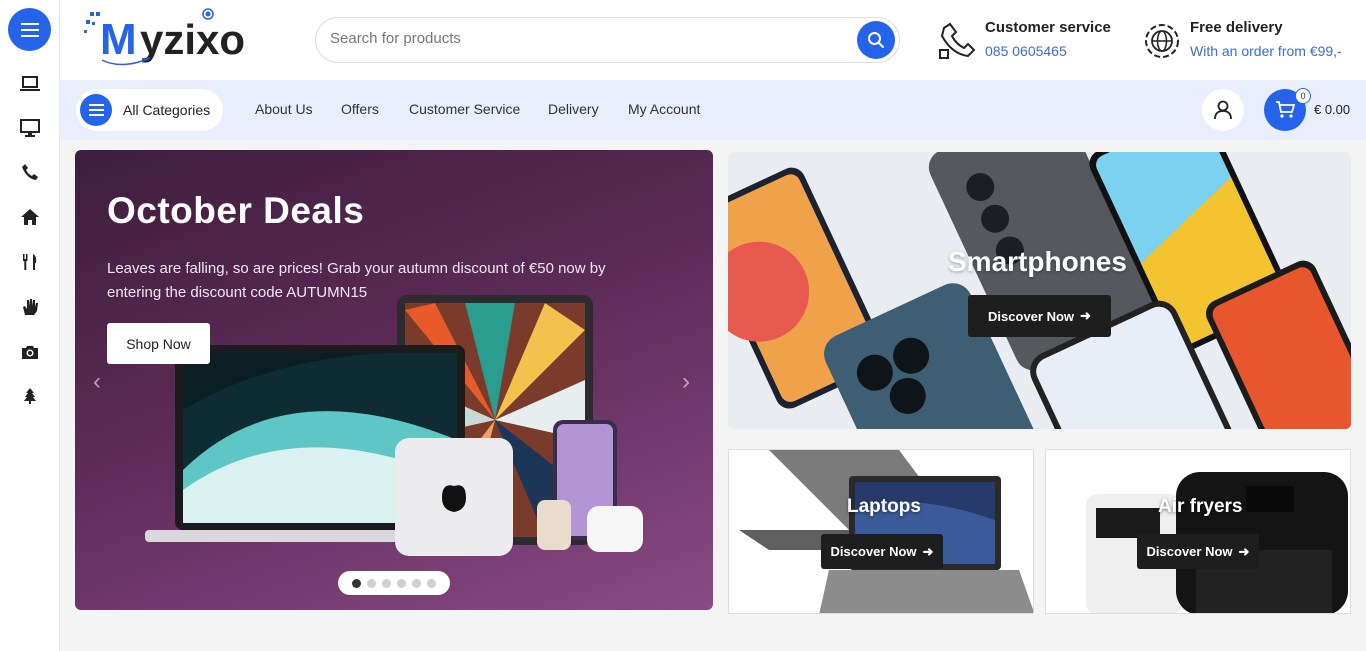  Describe the element at coordinates (1266, 51) in the screenshot. I see `delivery-subtitle: With an order from €99,-` at that location.